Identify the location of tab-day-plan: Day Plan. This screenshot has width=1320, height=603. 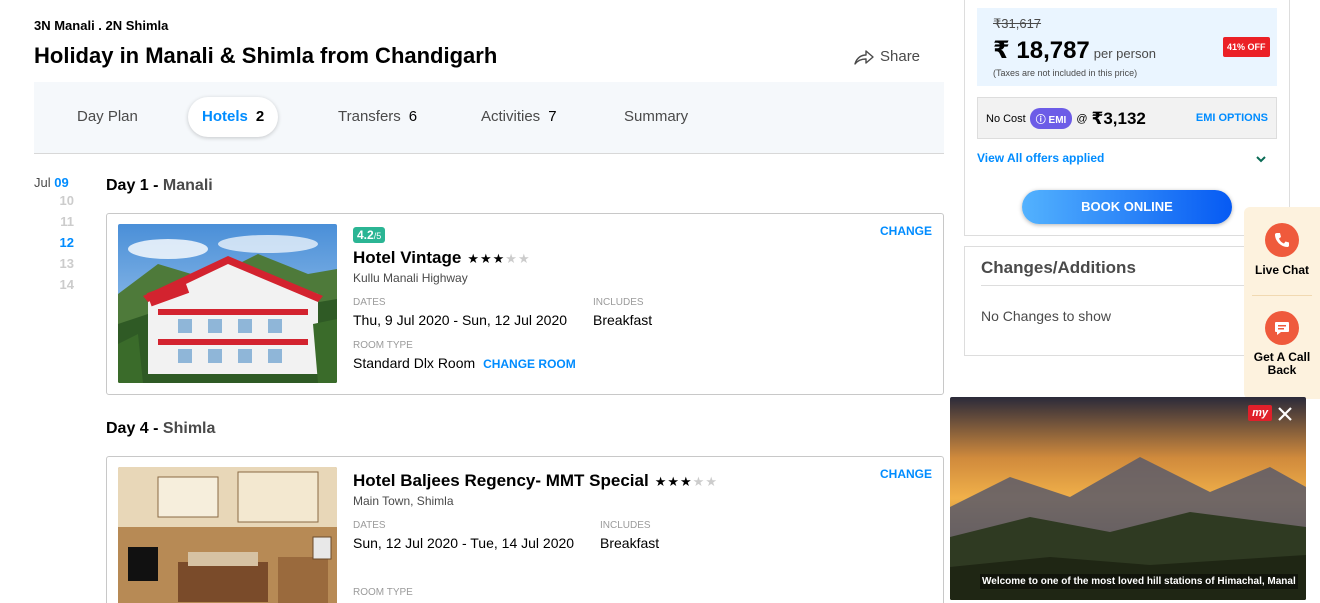
(107, 117).